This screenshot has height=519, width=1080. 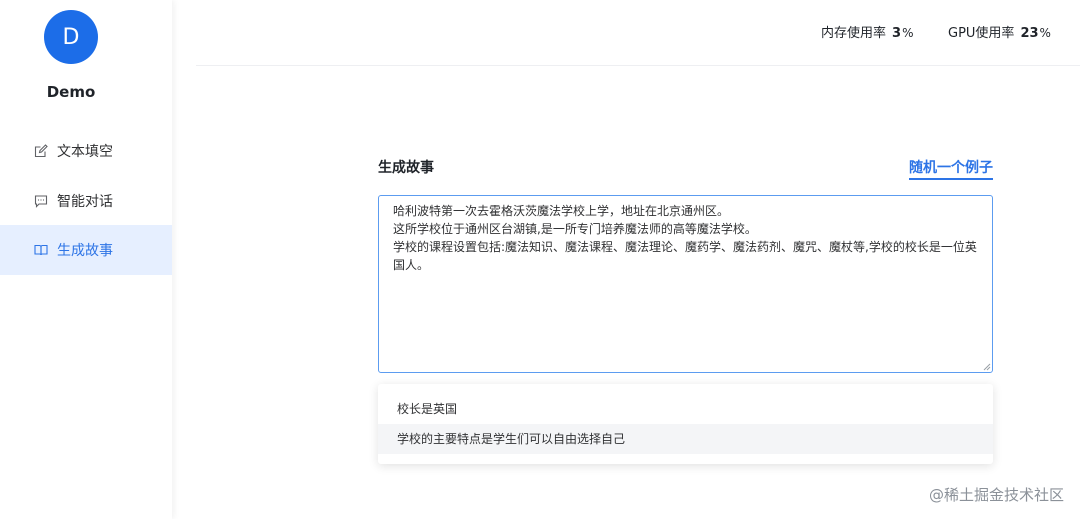 I want to click on memory-usage: 内存使用率 3%, so click(x=867, y=31).